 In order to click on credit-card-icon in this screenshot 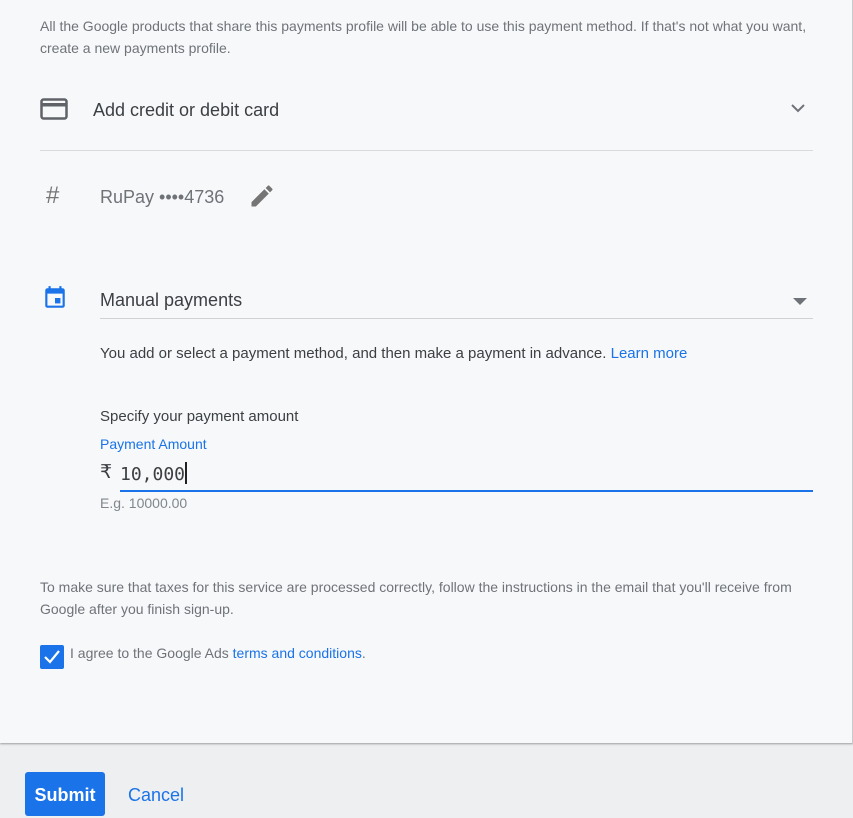, I will do `click(54, 109)`.